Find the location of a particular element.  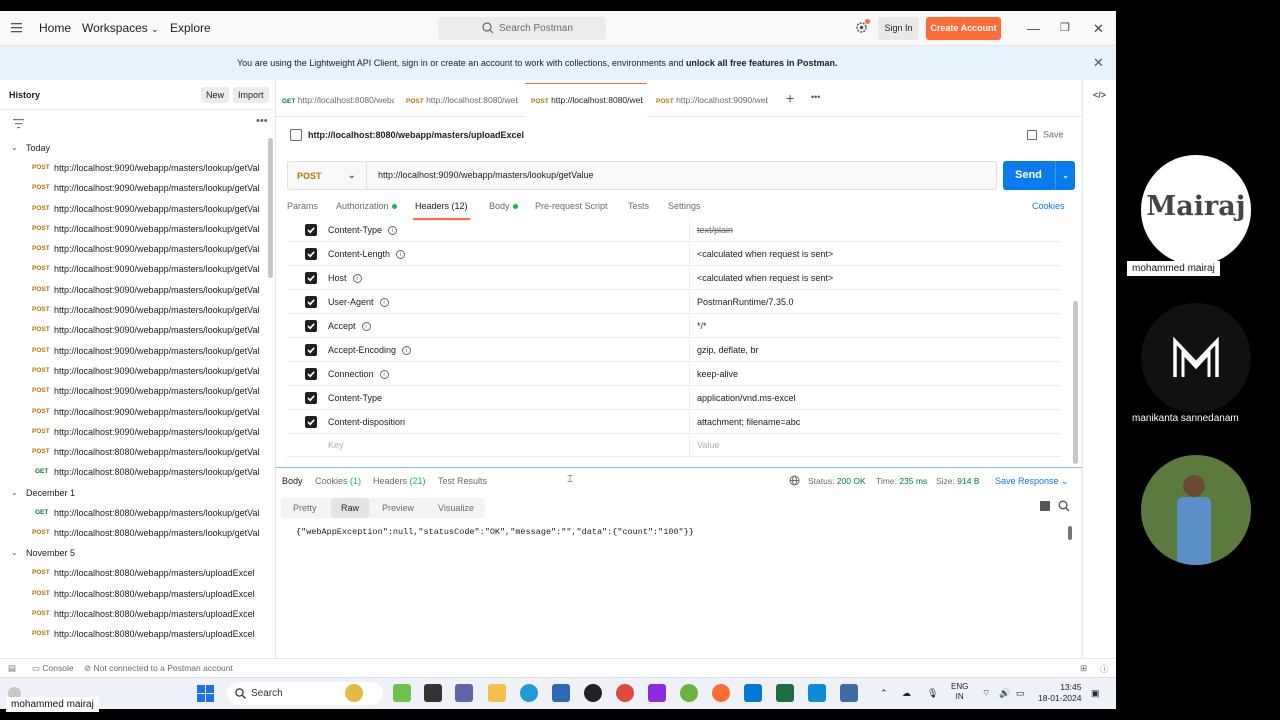

help-icon: ⓘ is located at coordinates (1104, 669).